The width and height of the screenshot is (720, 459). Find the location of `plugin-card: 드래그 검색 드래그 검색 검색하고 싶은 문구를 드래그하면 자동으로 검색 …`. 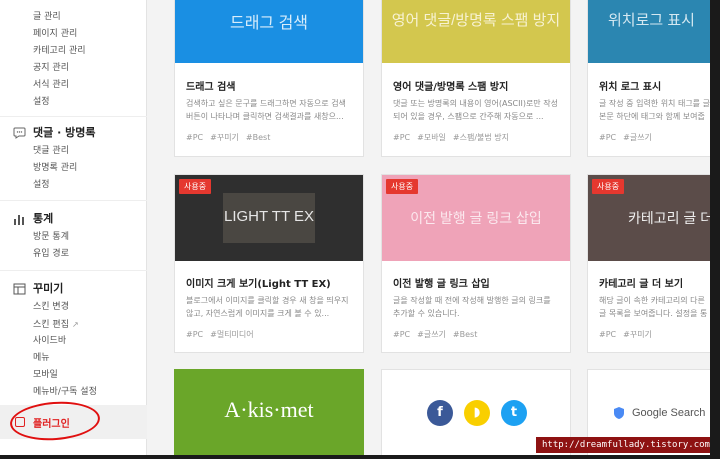

plugin-card: 드래그 검색 드래그 검색 검색하고 싶은 문구를 드래그하면 자동으로 검색 … is located at coordinates (269, 78).